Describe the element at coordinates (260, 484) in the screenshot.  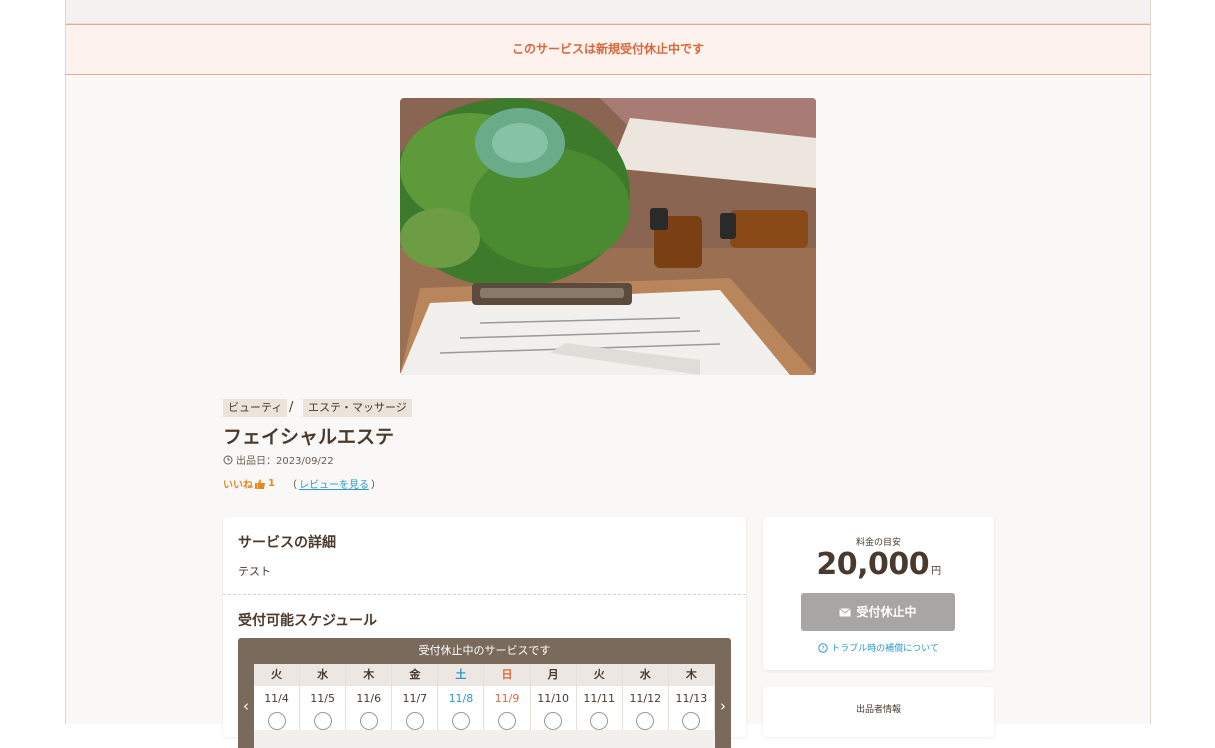
I see `thumbs-up-icon` at that location.